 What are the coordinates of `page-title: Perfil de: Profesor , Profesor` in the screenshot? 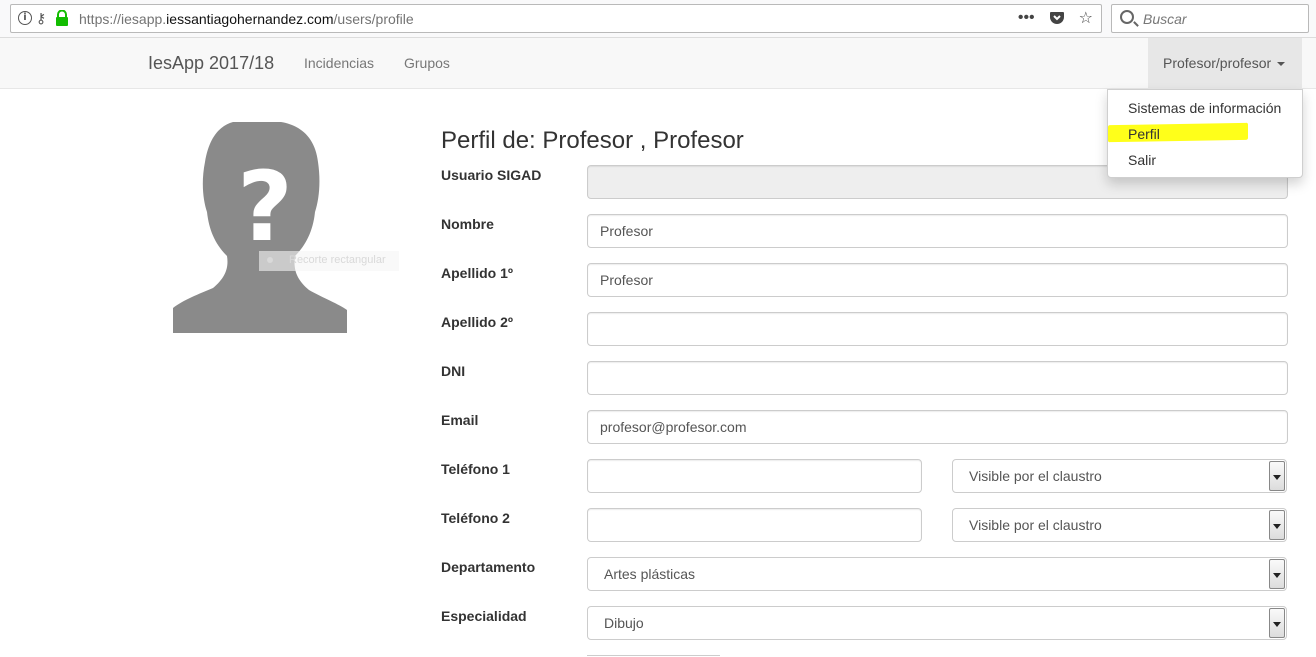 It's located at (592, 140).